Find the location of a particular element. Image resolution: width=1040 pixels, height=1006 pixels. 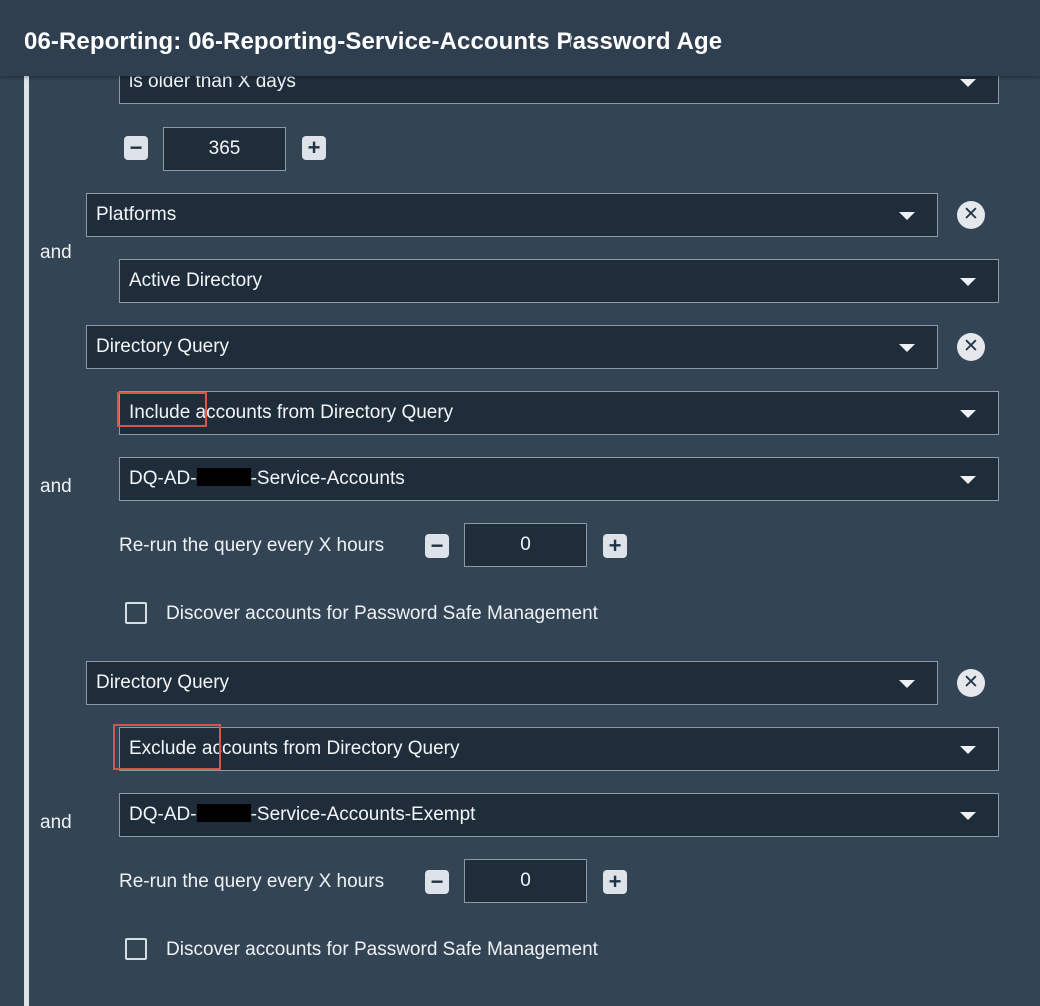

include-highlight-box is located at coordinates (162, 409).